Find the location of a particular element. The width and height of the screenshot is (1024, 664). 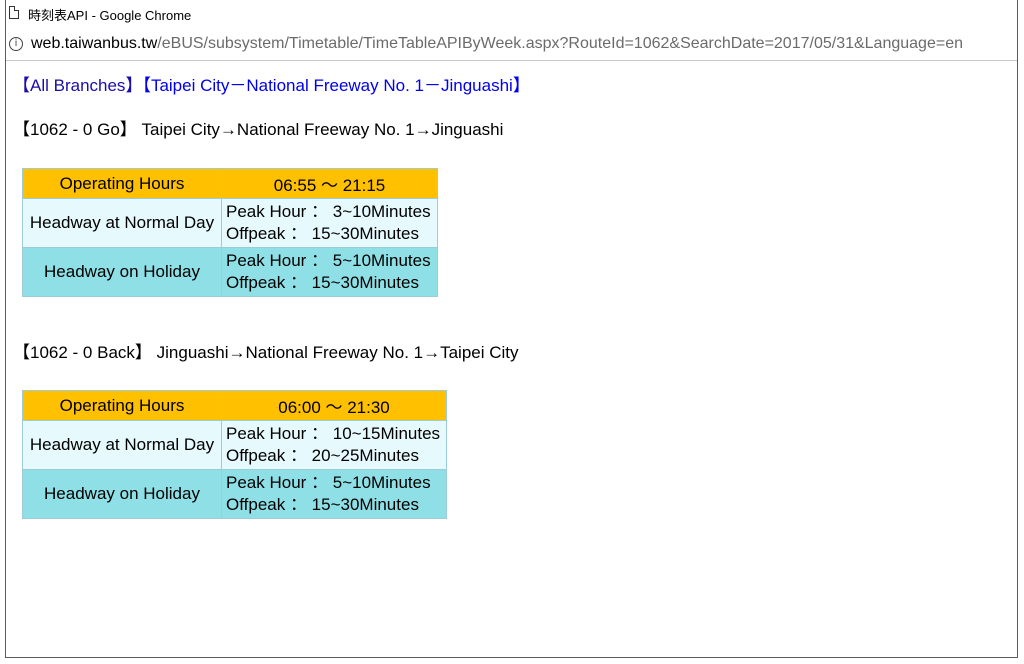

url-host: web.taiwanbus.tw is located at coordinates (94, 43).